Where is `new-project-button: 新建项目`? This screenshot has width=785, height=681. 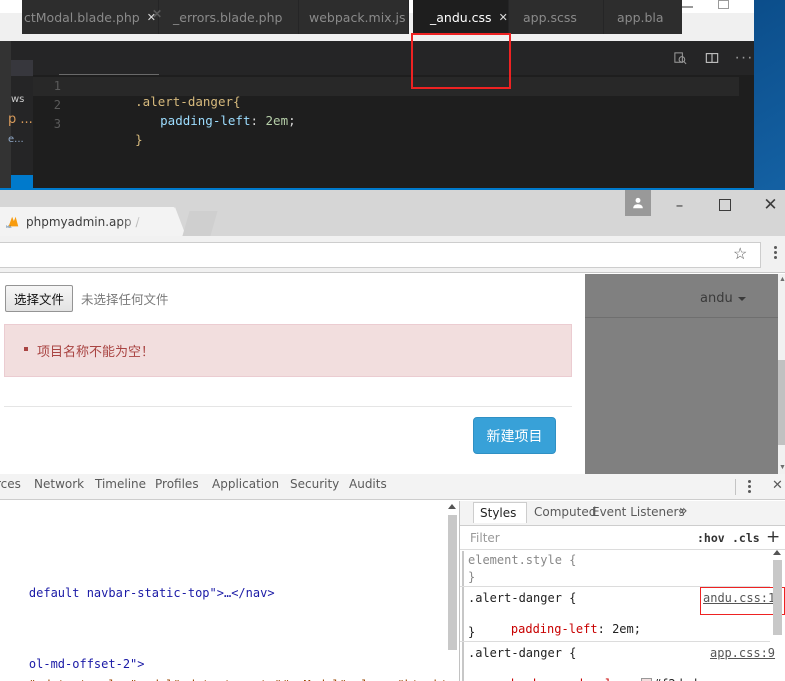 new-project-button: 新建项目 is located at coordinates (514, 435).